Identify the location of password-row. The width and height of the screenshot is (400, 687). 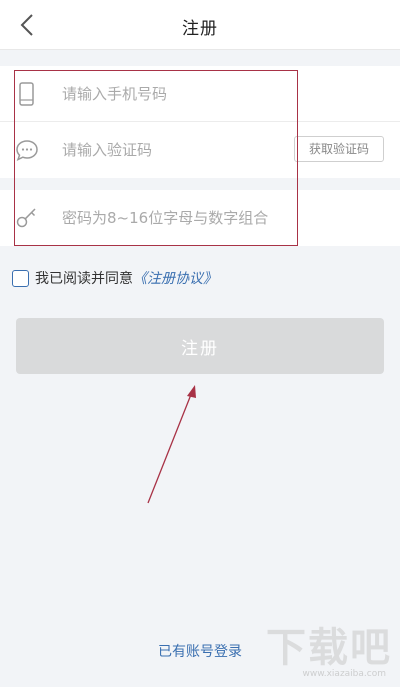
(200, 218).